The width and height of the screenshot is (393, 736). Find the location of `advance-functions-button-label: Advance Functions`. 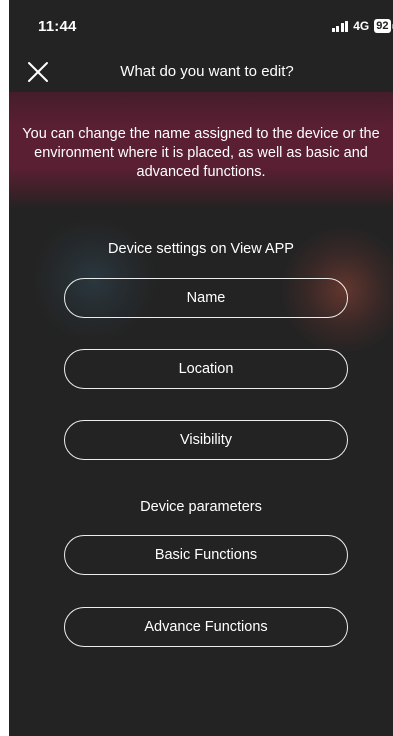

advance-functions-button-label: Advance Functions is located at coordinates (206, 627).